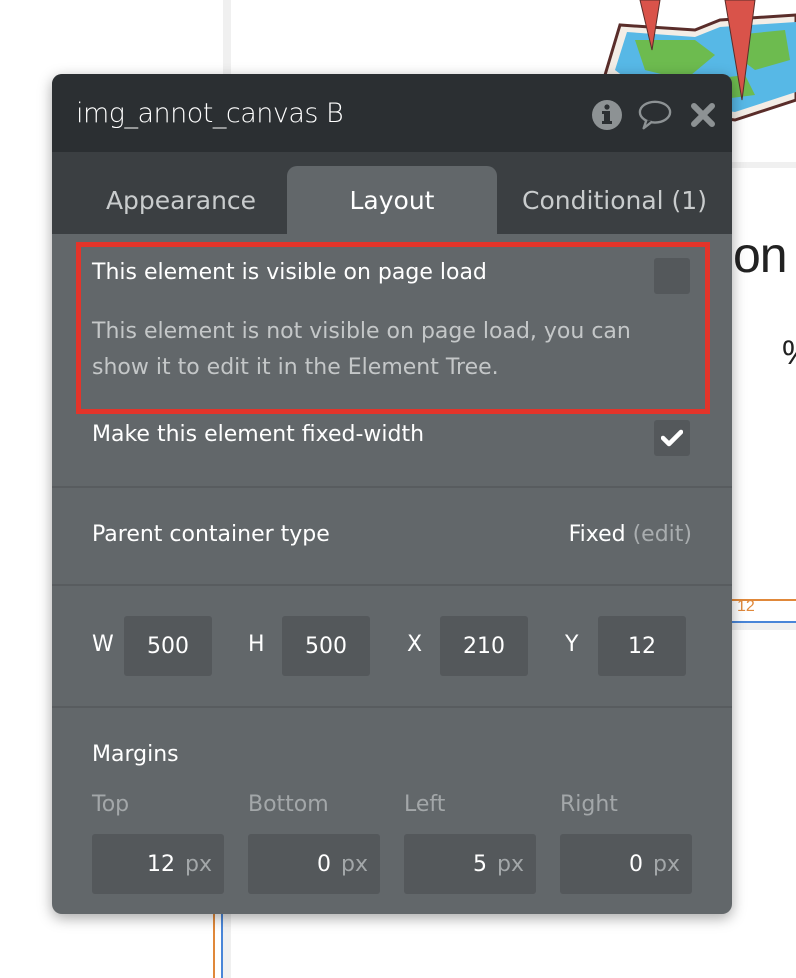 The image size is (796, 978). Describe the element at coordinates (642, 646) in the screenshot. I see `y-input: 12` at that location.